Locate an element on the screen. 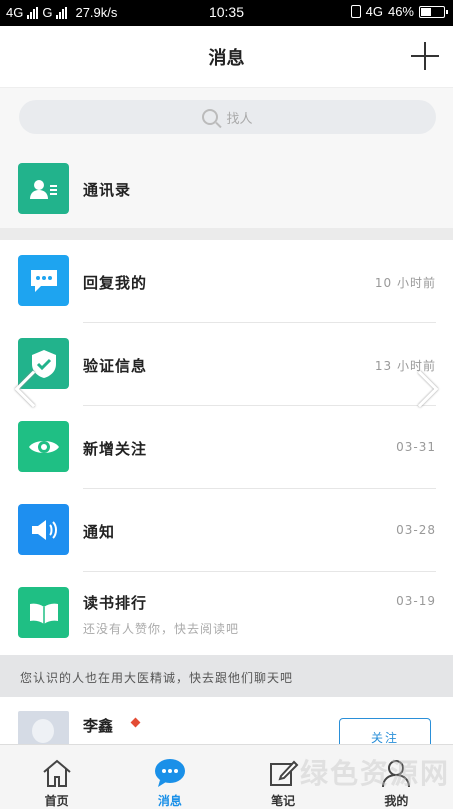 This screenshot has height=809, width=453. page-title: 消息 is located at coordinates (226, 58).